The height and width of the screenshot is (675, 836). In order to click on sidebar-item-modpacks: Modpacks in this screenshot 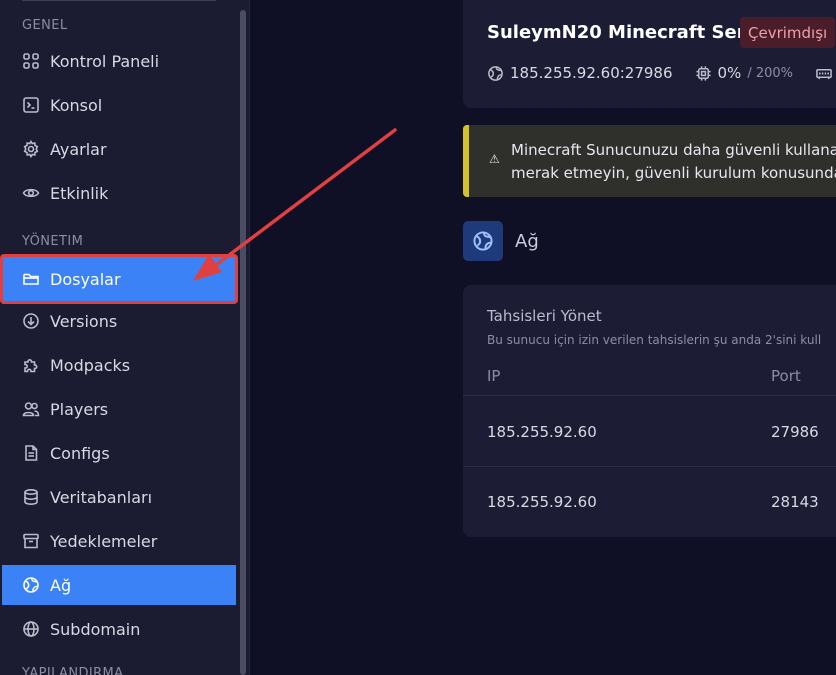, I will do `click(119, 365)`.